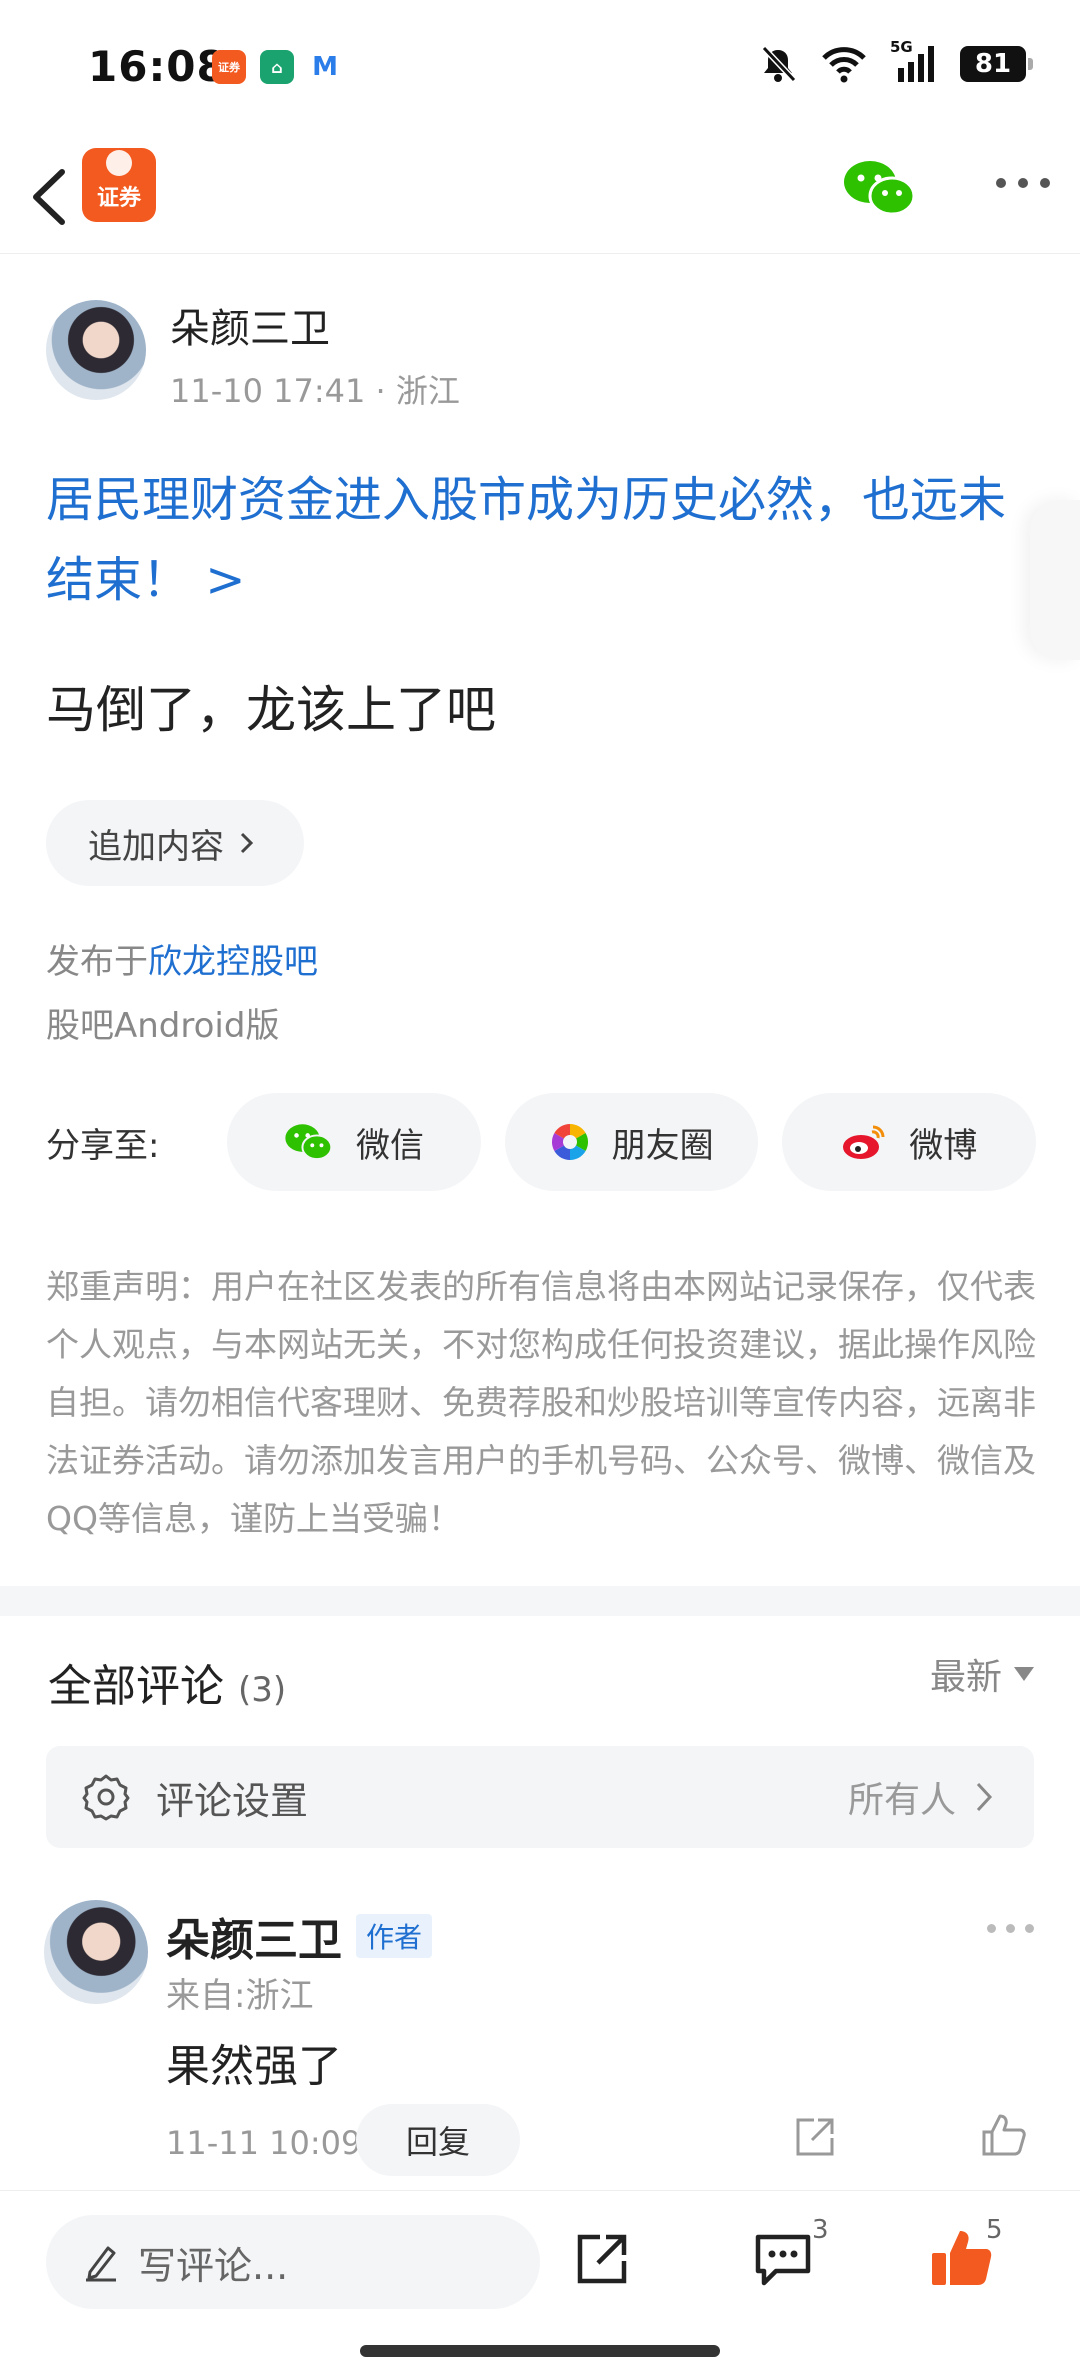  I want to click on app-logo-label: 证券, so click(118, 198).